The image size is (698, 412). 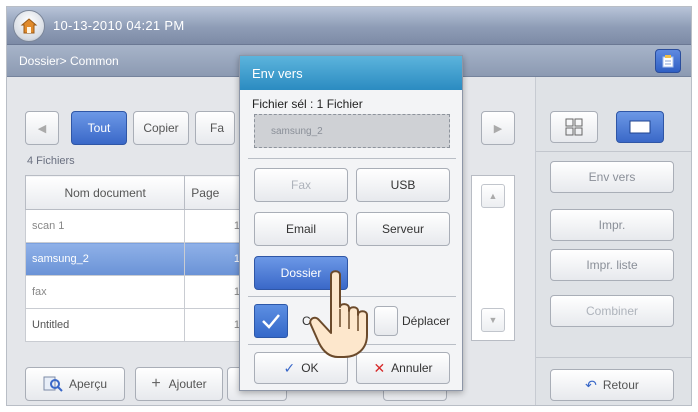 I want to click on document-stack-icon, so click(x=668, y=61).